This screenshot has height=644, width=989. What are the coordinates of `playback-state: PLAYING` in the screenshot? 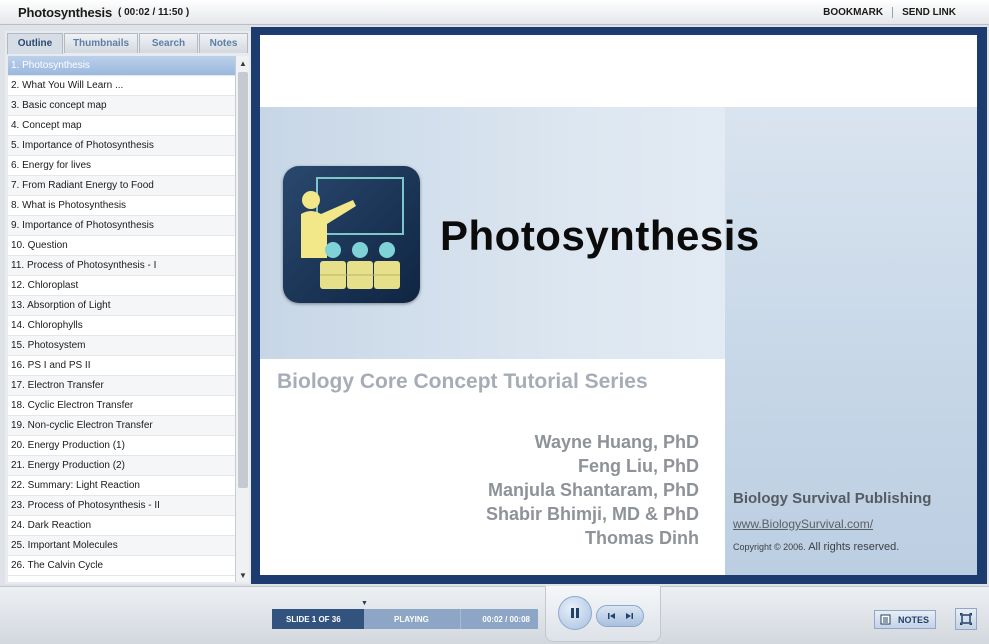 It's located at (412, 619).